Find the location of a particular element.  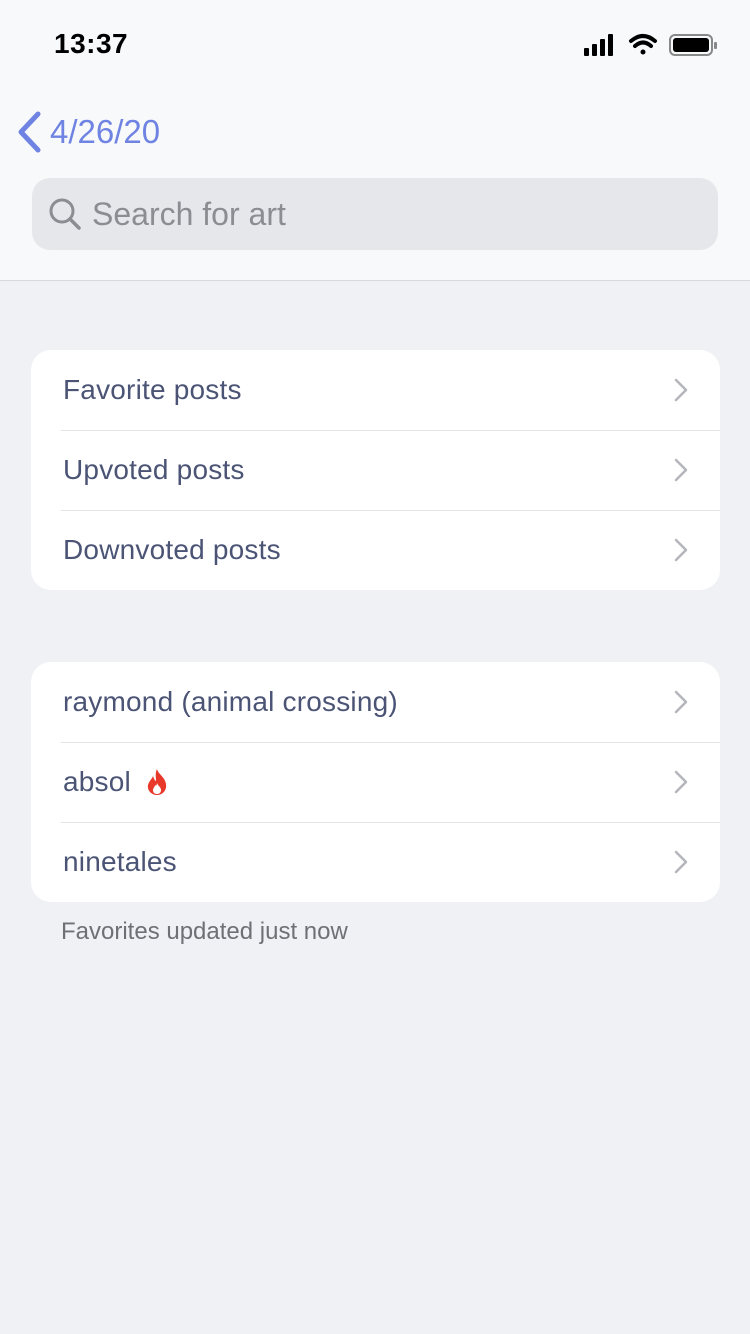

tag-row-raymond: raymond (animal crossing) is located at coordinates (375, 702).